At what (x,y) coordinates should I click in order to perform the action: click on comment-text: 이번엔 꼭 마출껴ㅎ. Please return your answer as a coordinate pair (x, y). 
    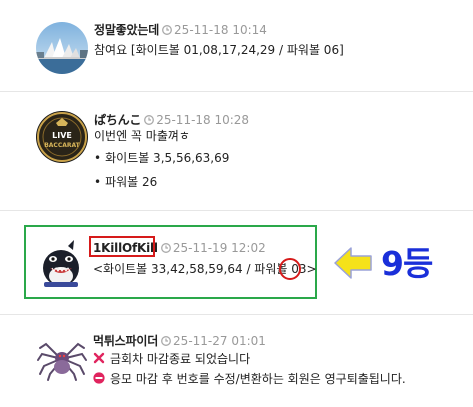
    Looking at the image, I should click on (142, 136).